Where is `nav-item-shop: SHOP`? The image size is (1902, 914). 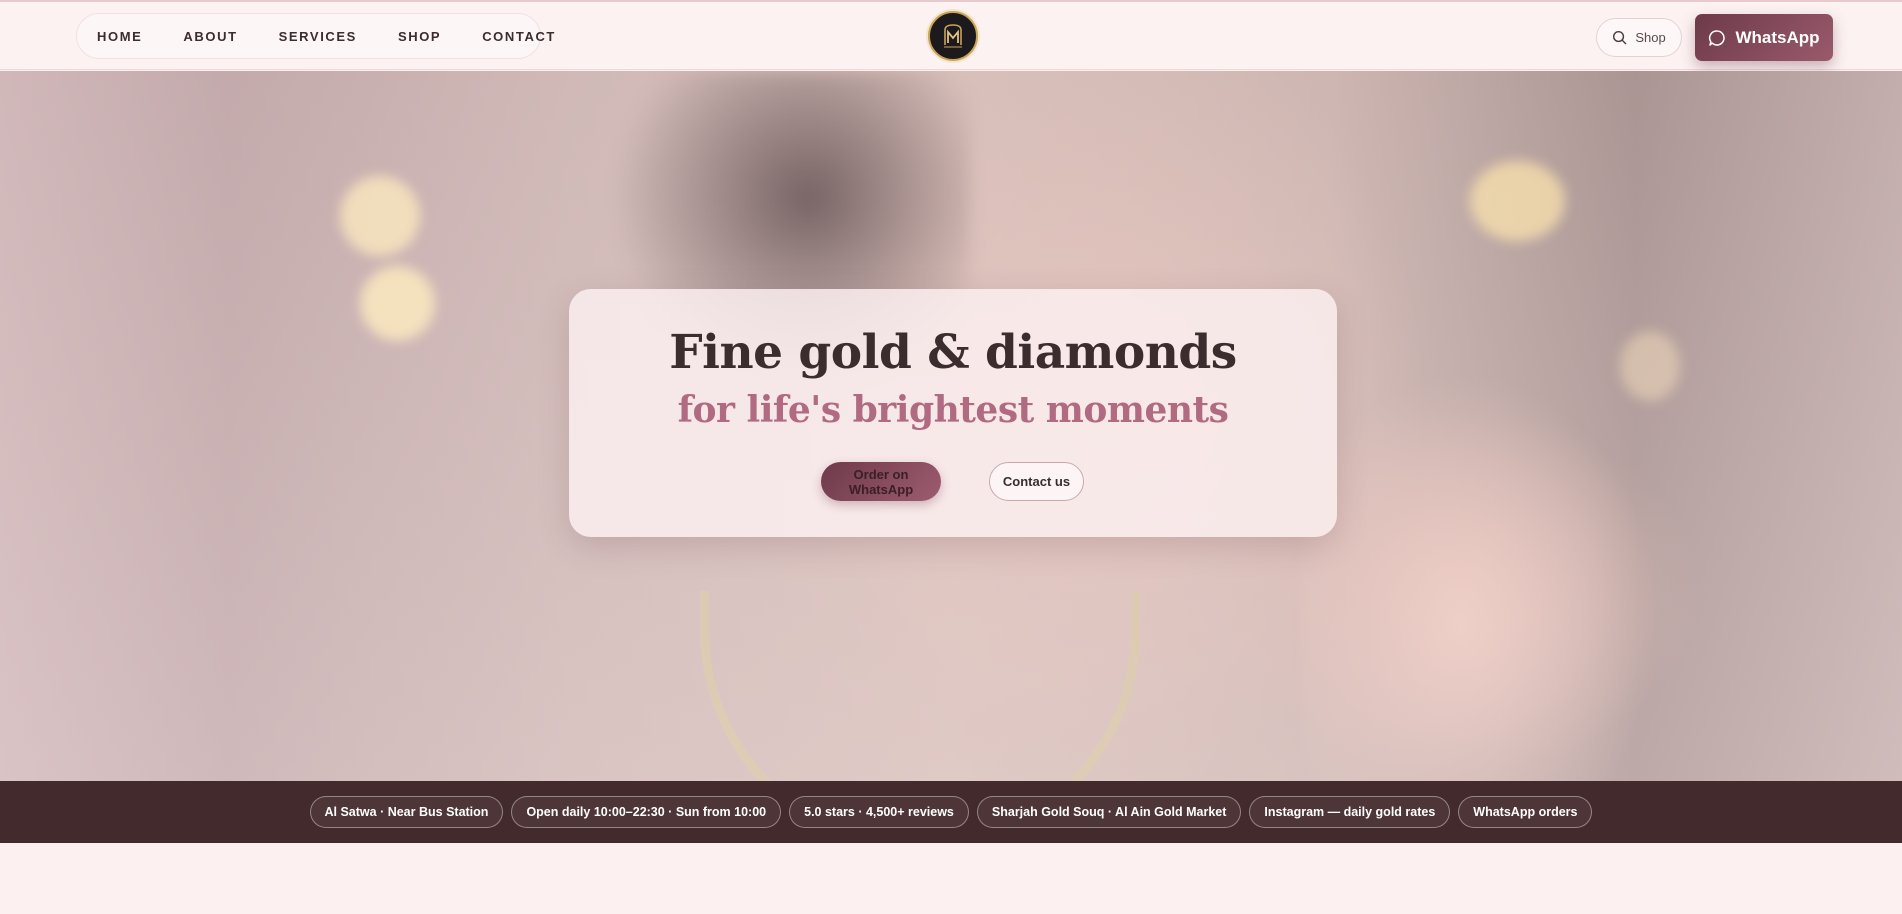
nav-item-shop: SHOP is located at coordinates (419, 36).